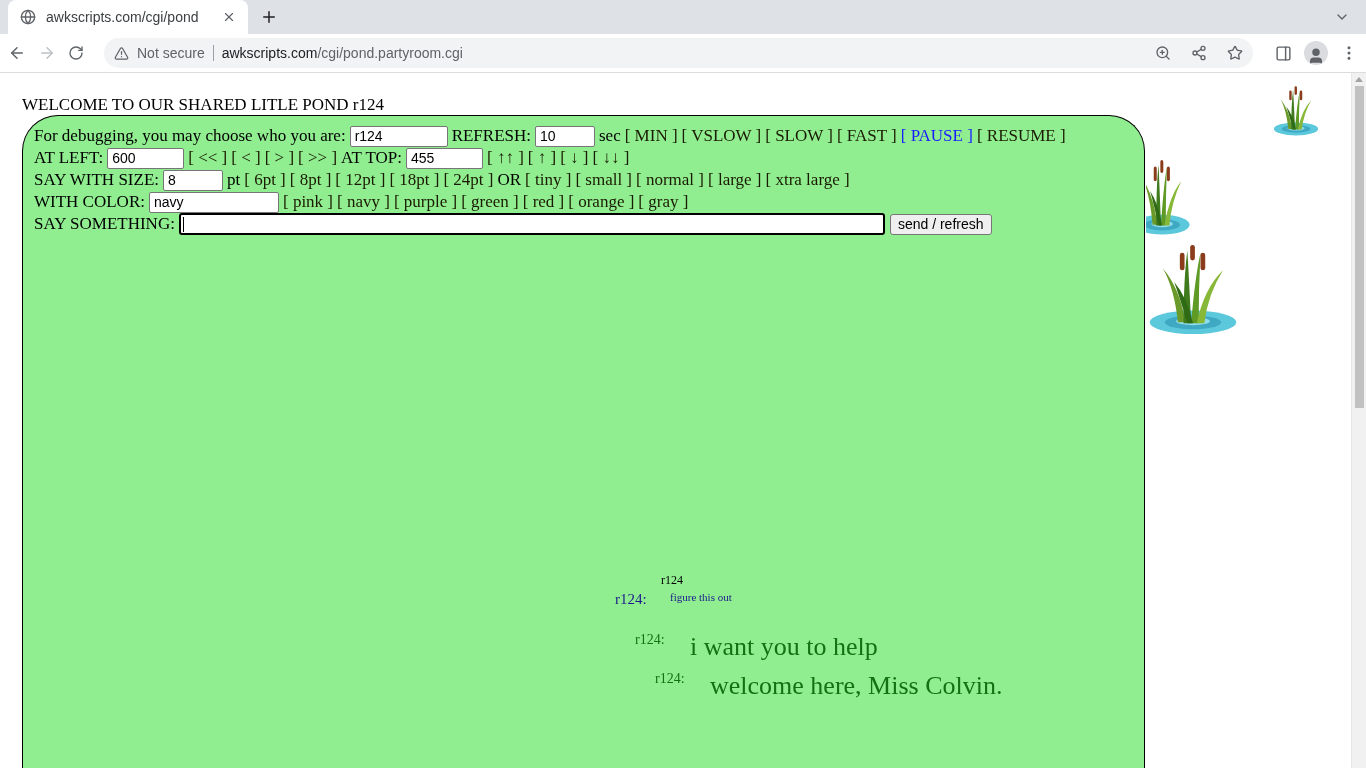 The width and height of the screenshot is (1366, 768). What do you see at coordinates (269, 17) in the screenshot?
I see `new-tab-icon` at bounding box center [269, 17].